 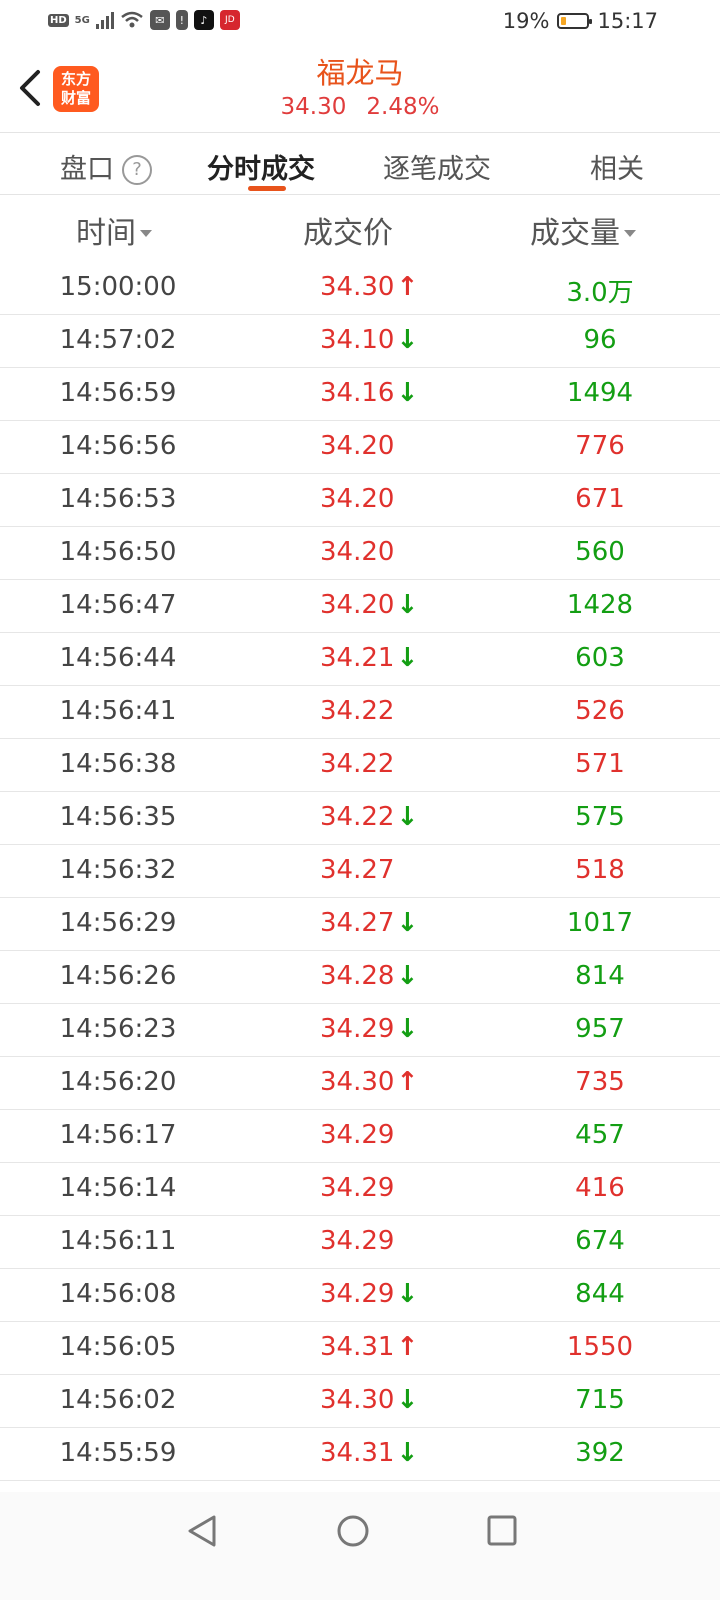 I want to click on trade-price-cell: 34.30↓, so click(x=369, y=1400).